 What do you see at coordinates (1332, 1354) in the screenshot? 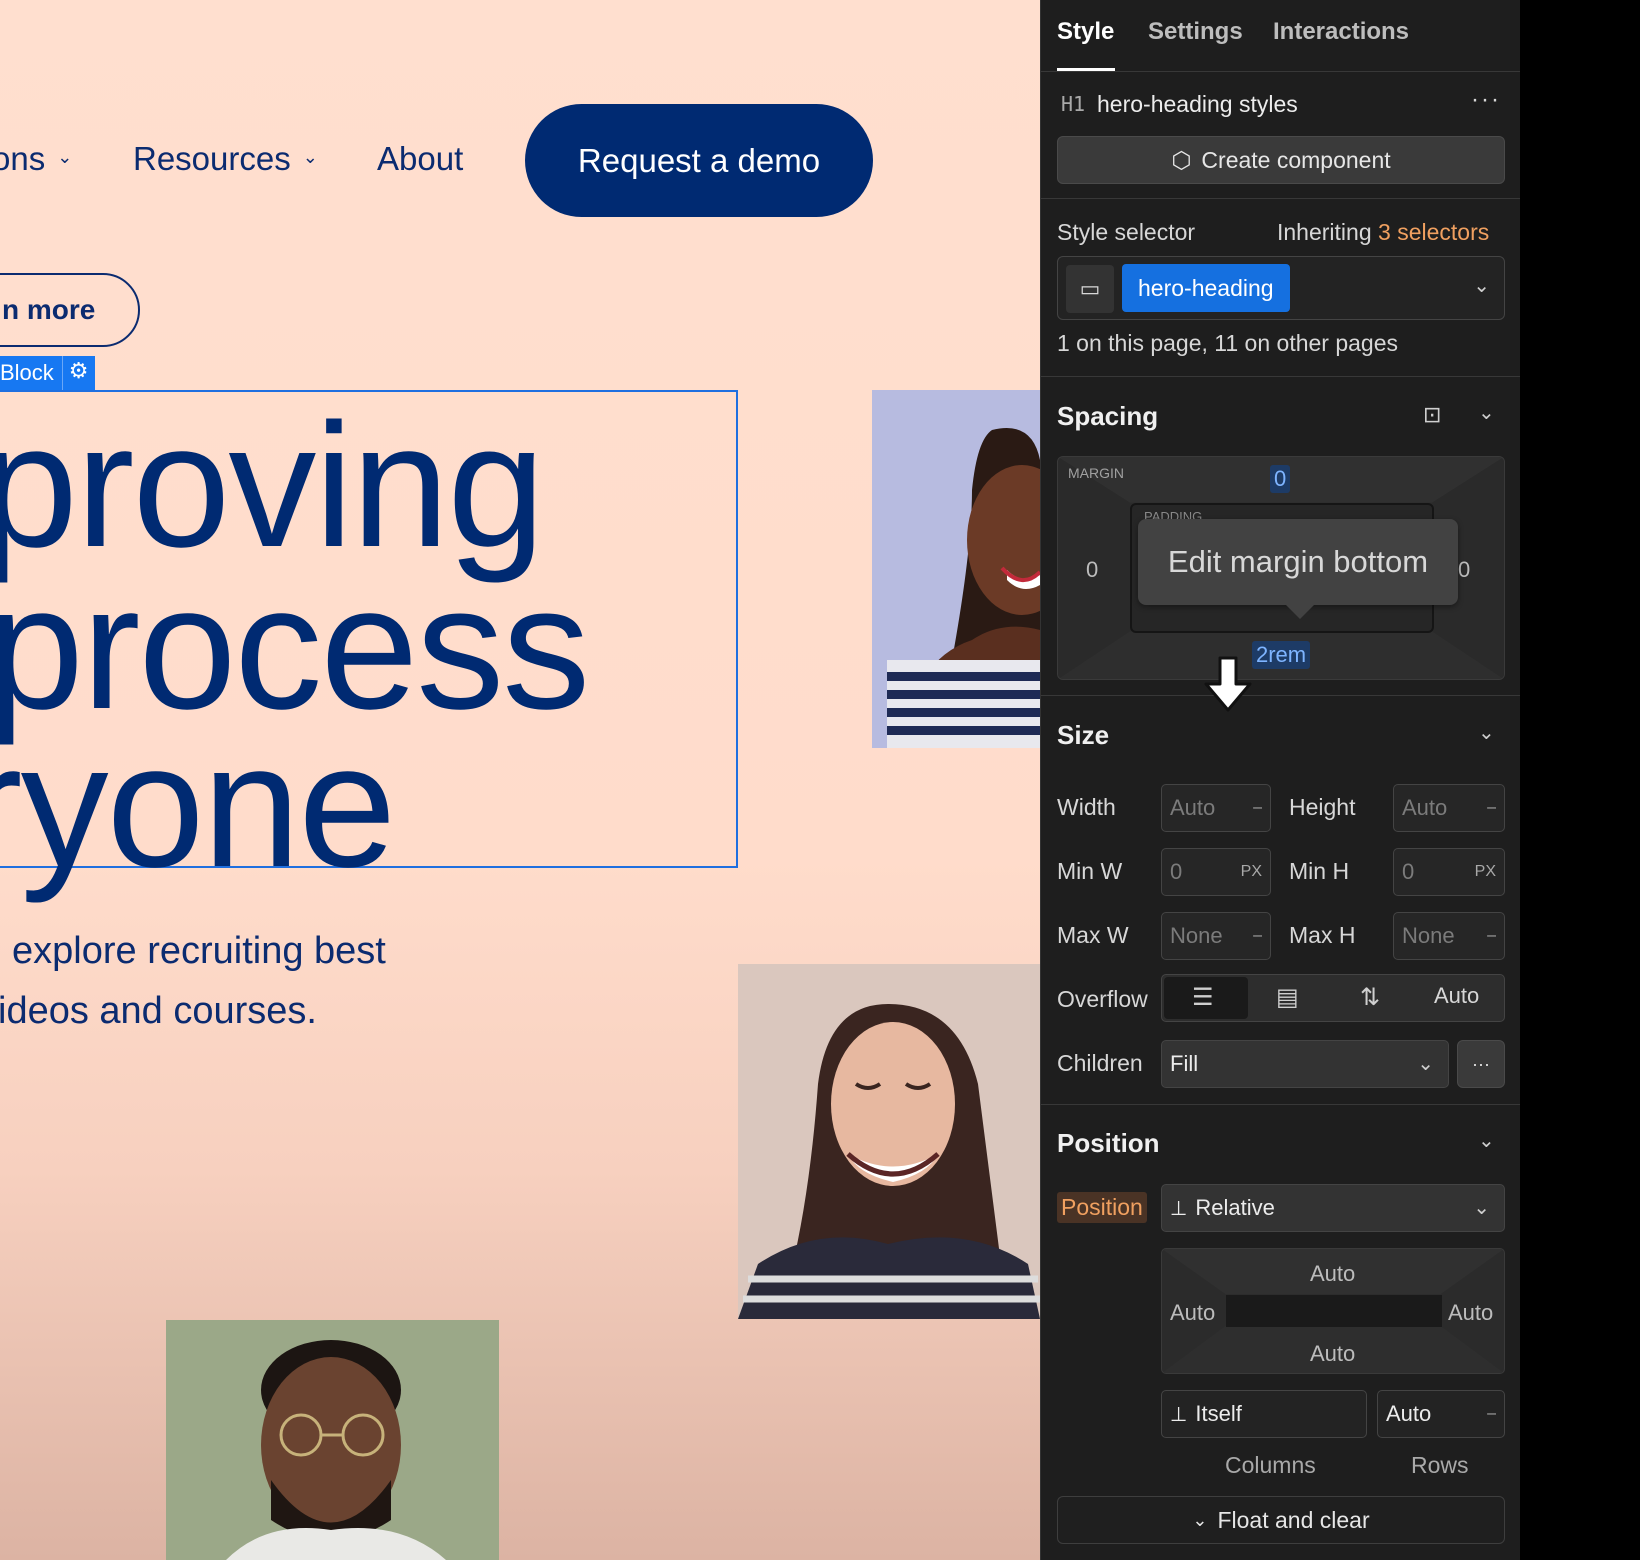
I see `position-bottom-value: Auto` at bounding box center [1332, 1354].